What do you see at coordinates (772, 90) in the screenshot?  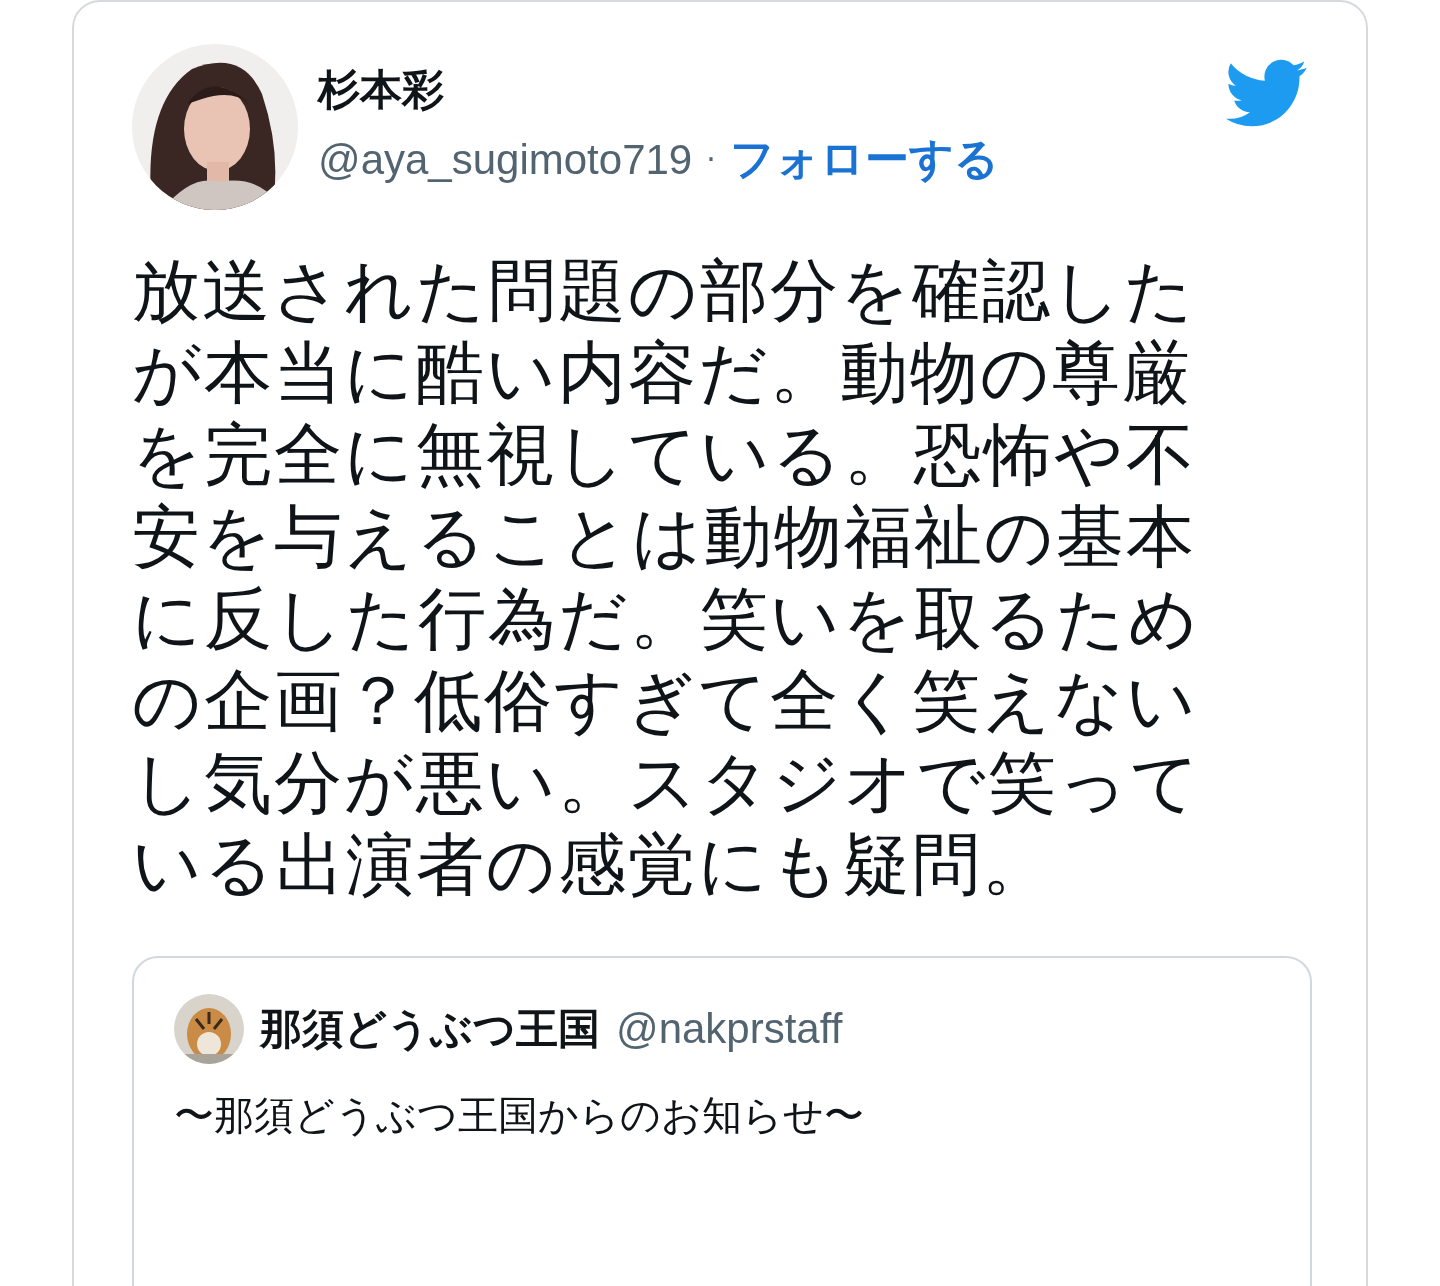 I see `author-name: 杉本彩` at bounding box center [772, 90].